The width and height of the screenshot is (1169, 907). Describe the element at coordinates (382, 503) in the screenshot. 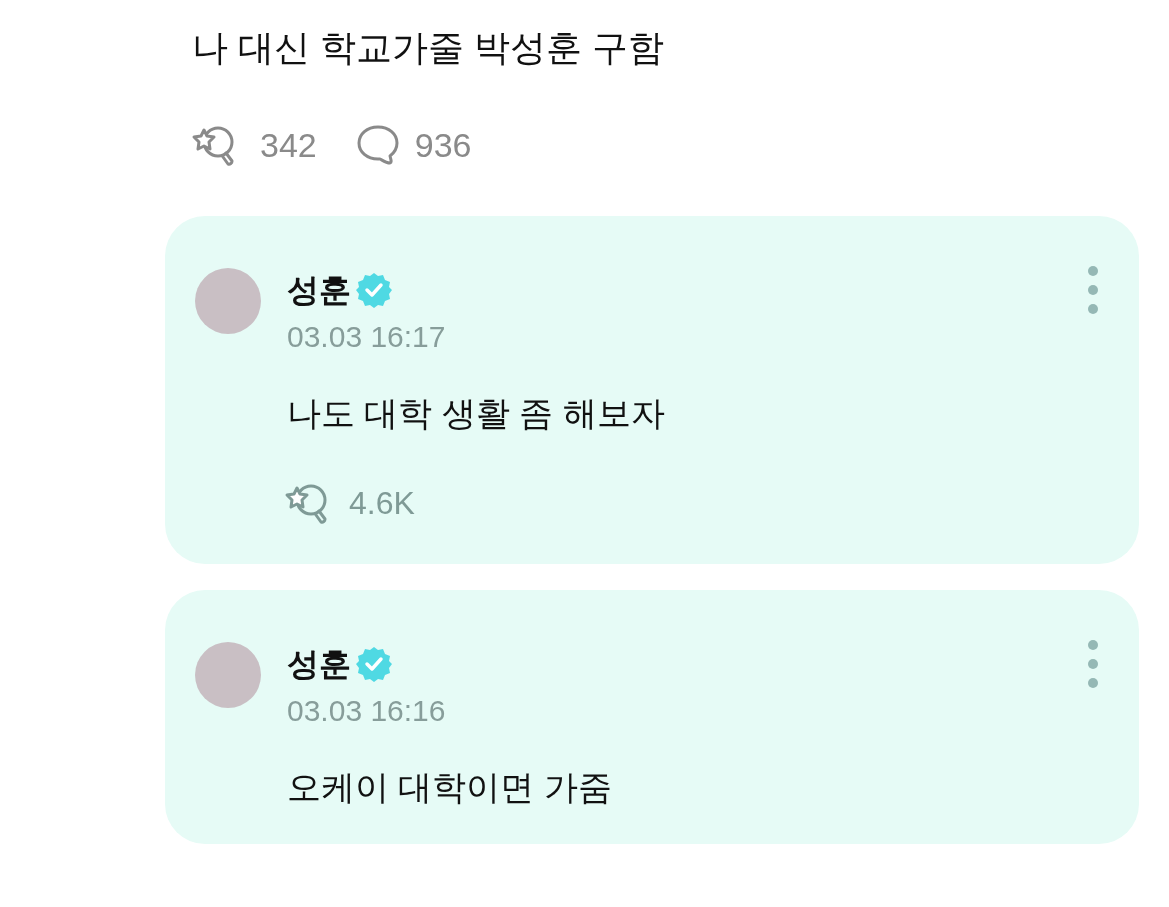

I see `reaction-count: 4.6K` at that location.